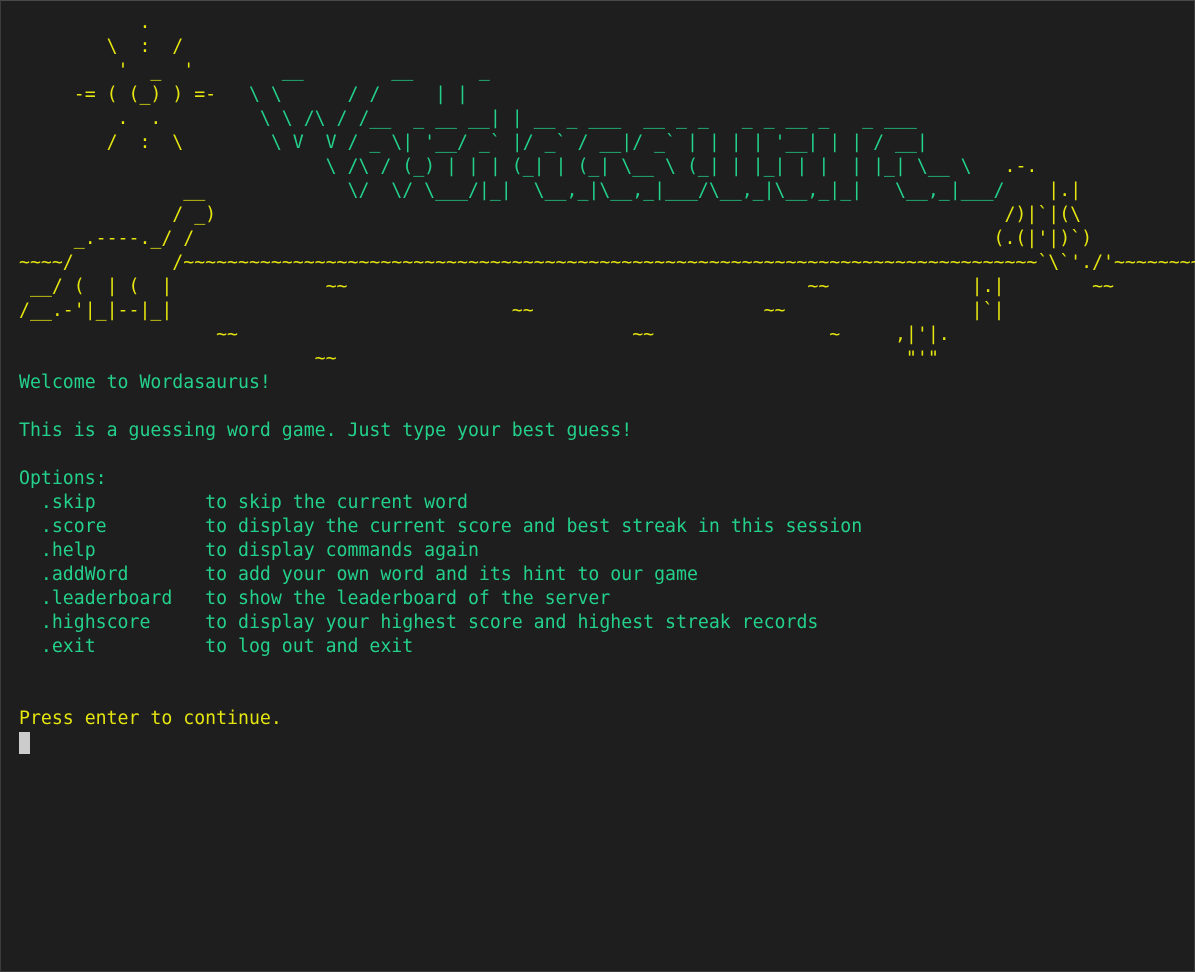 The width and height of the screenshot is (1195, 972). Describe the element at coordinates (112, 646) in the screenshot. I see `option-command: .exit` at that location.